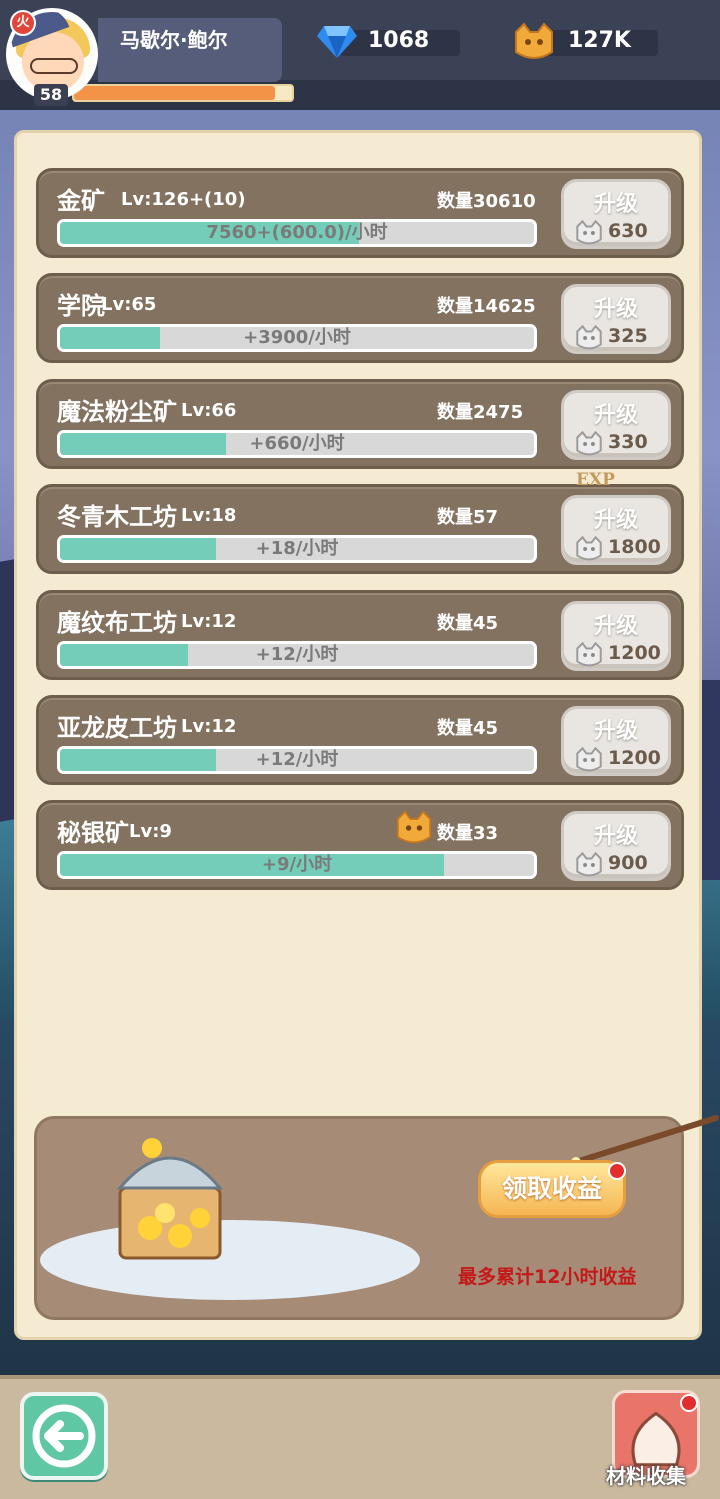  I want to click on upgrade-cost: 900, so click(628, 863).